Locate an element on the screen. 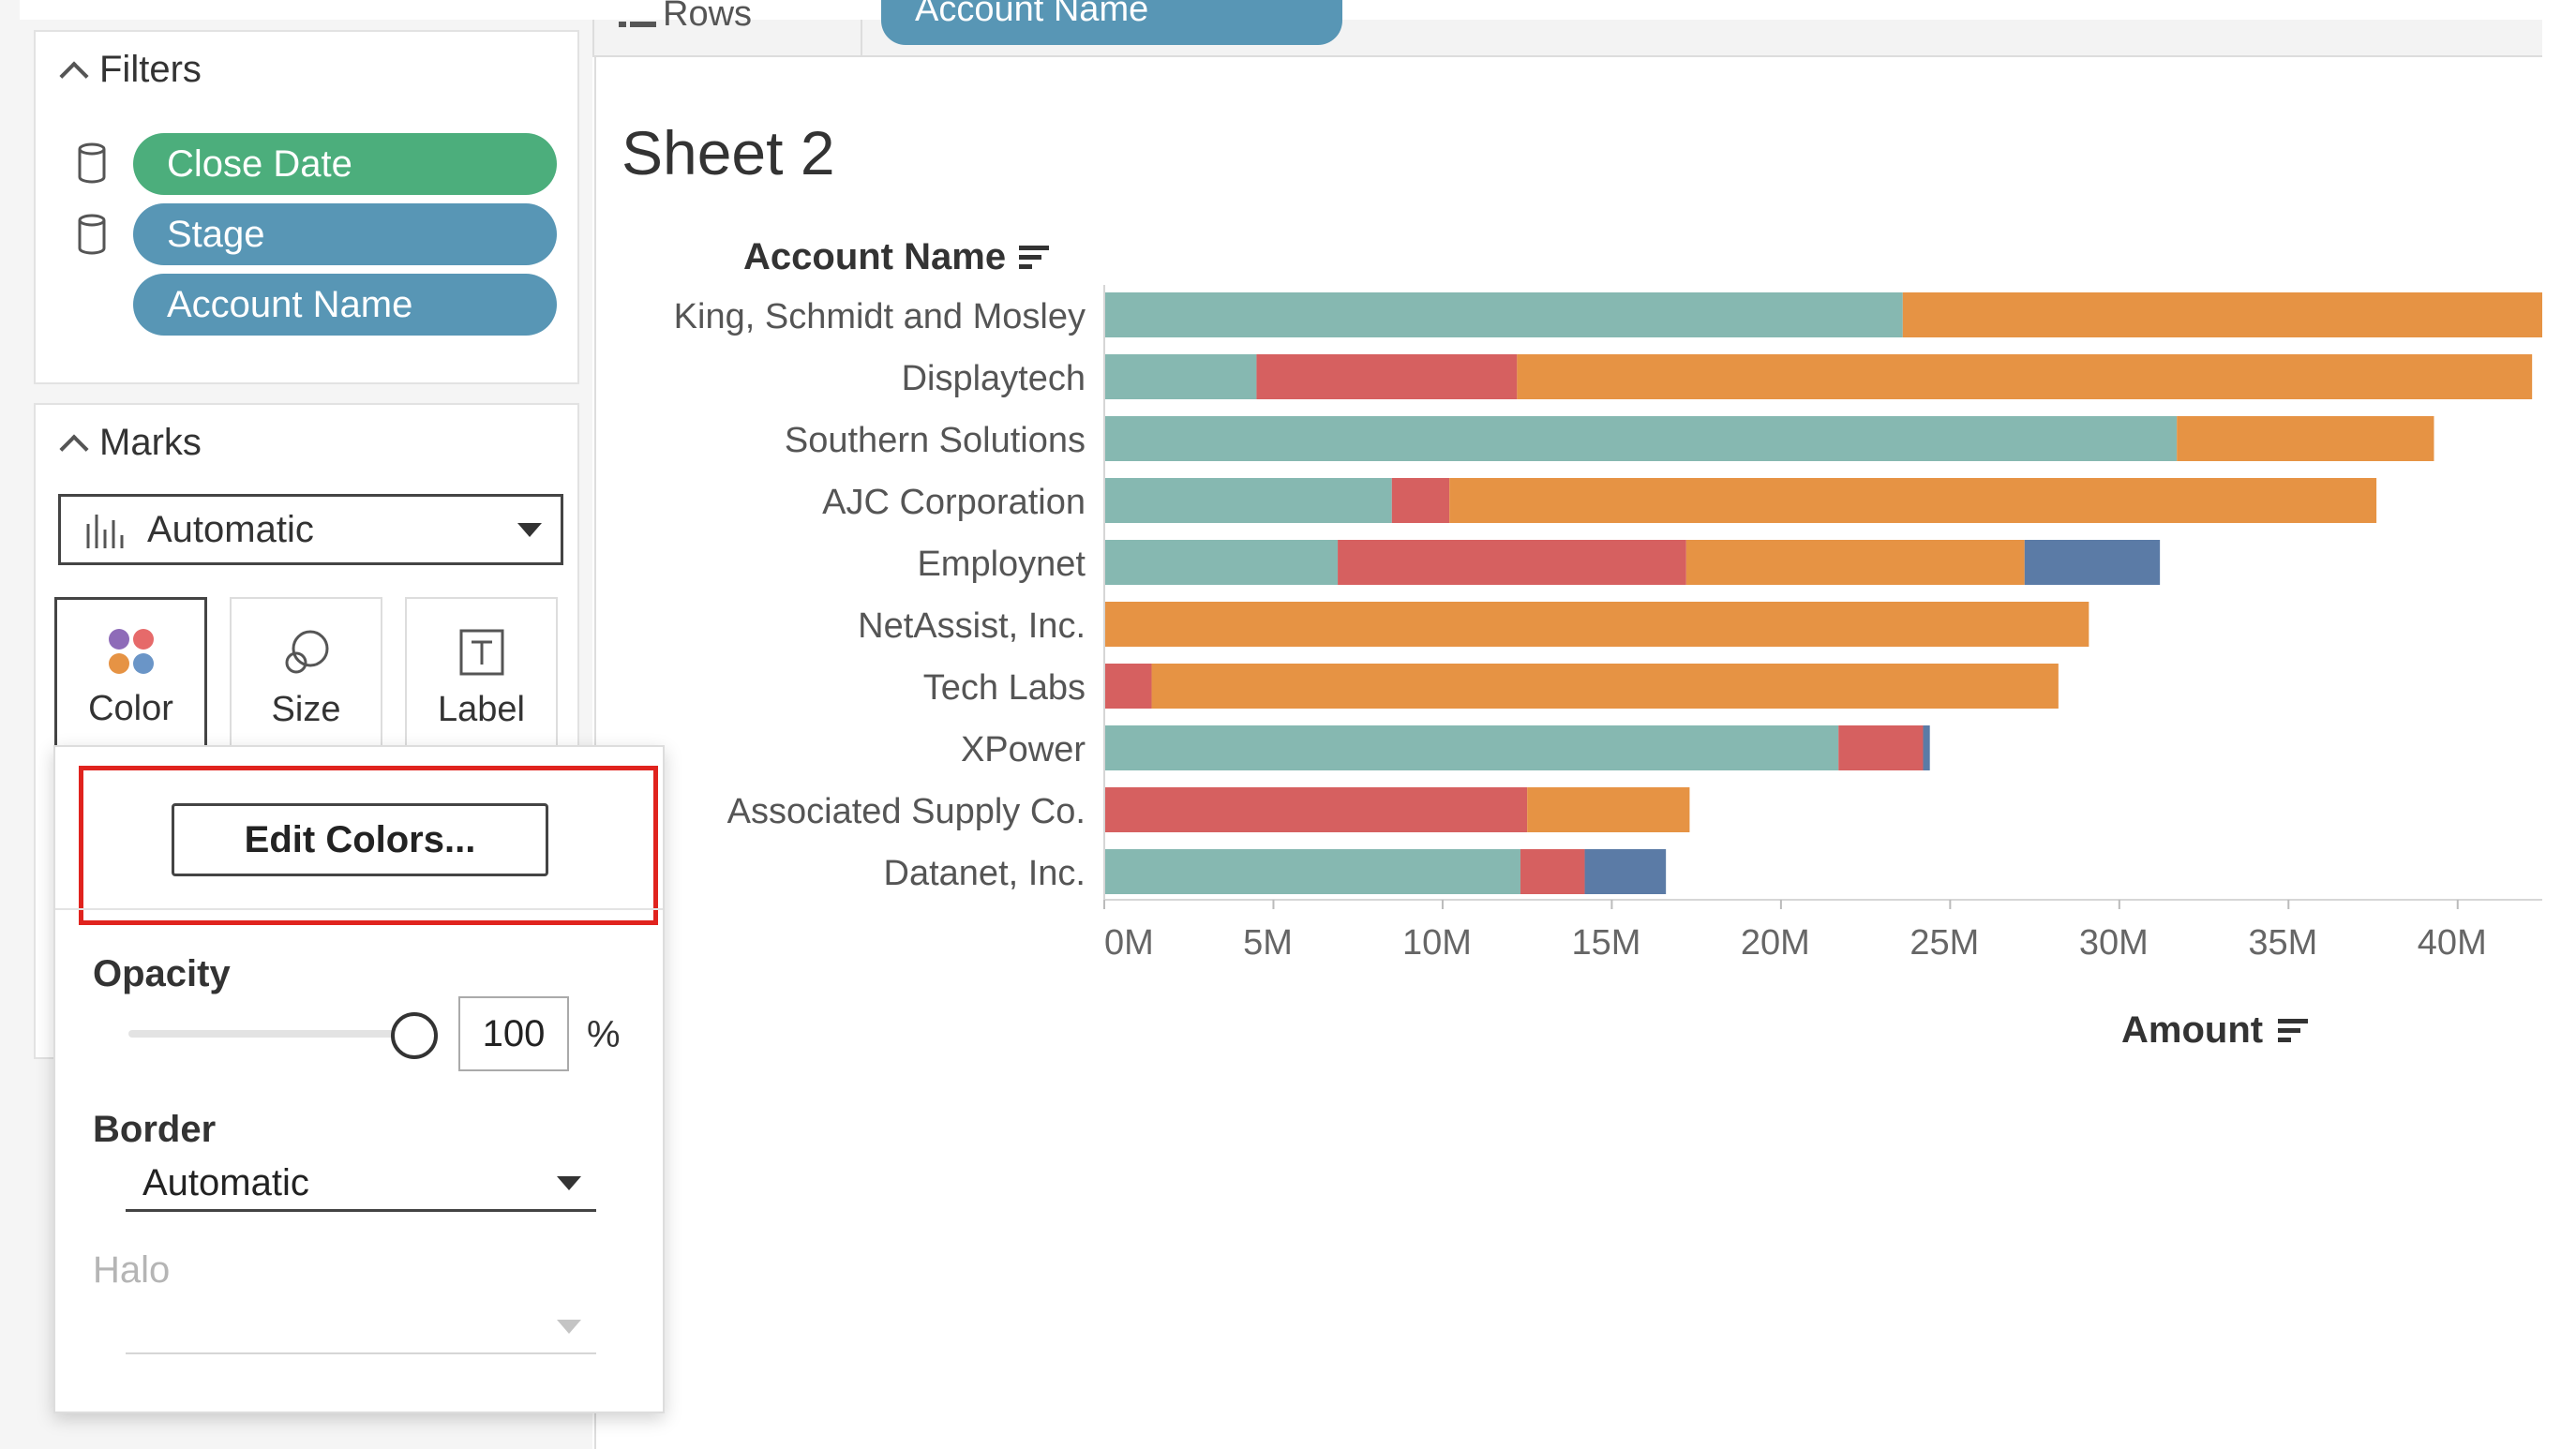 This screenshot has width=2576, height=1449. category-label: Datanet, Inc. is located at coordinates (985, 873).